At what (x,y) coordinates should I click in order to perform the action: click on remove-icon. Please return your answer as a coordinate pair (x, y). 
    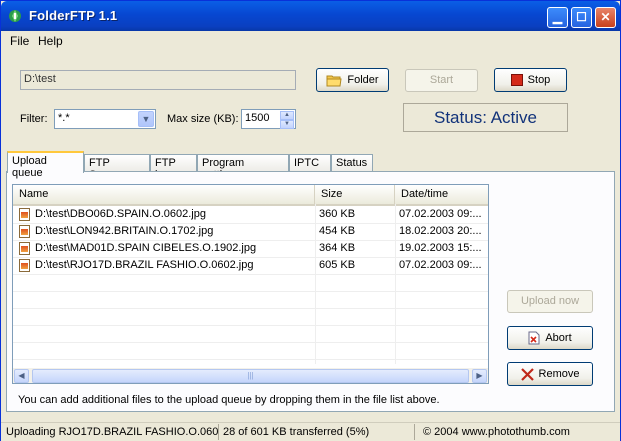
    Looking at the image, I should click on (527, 374).